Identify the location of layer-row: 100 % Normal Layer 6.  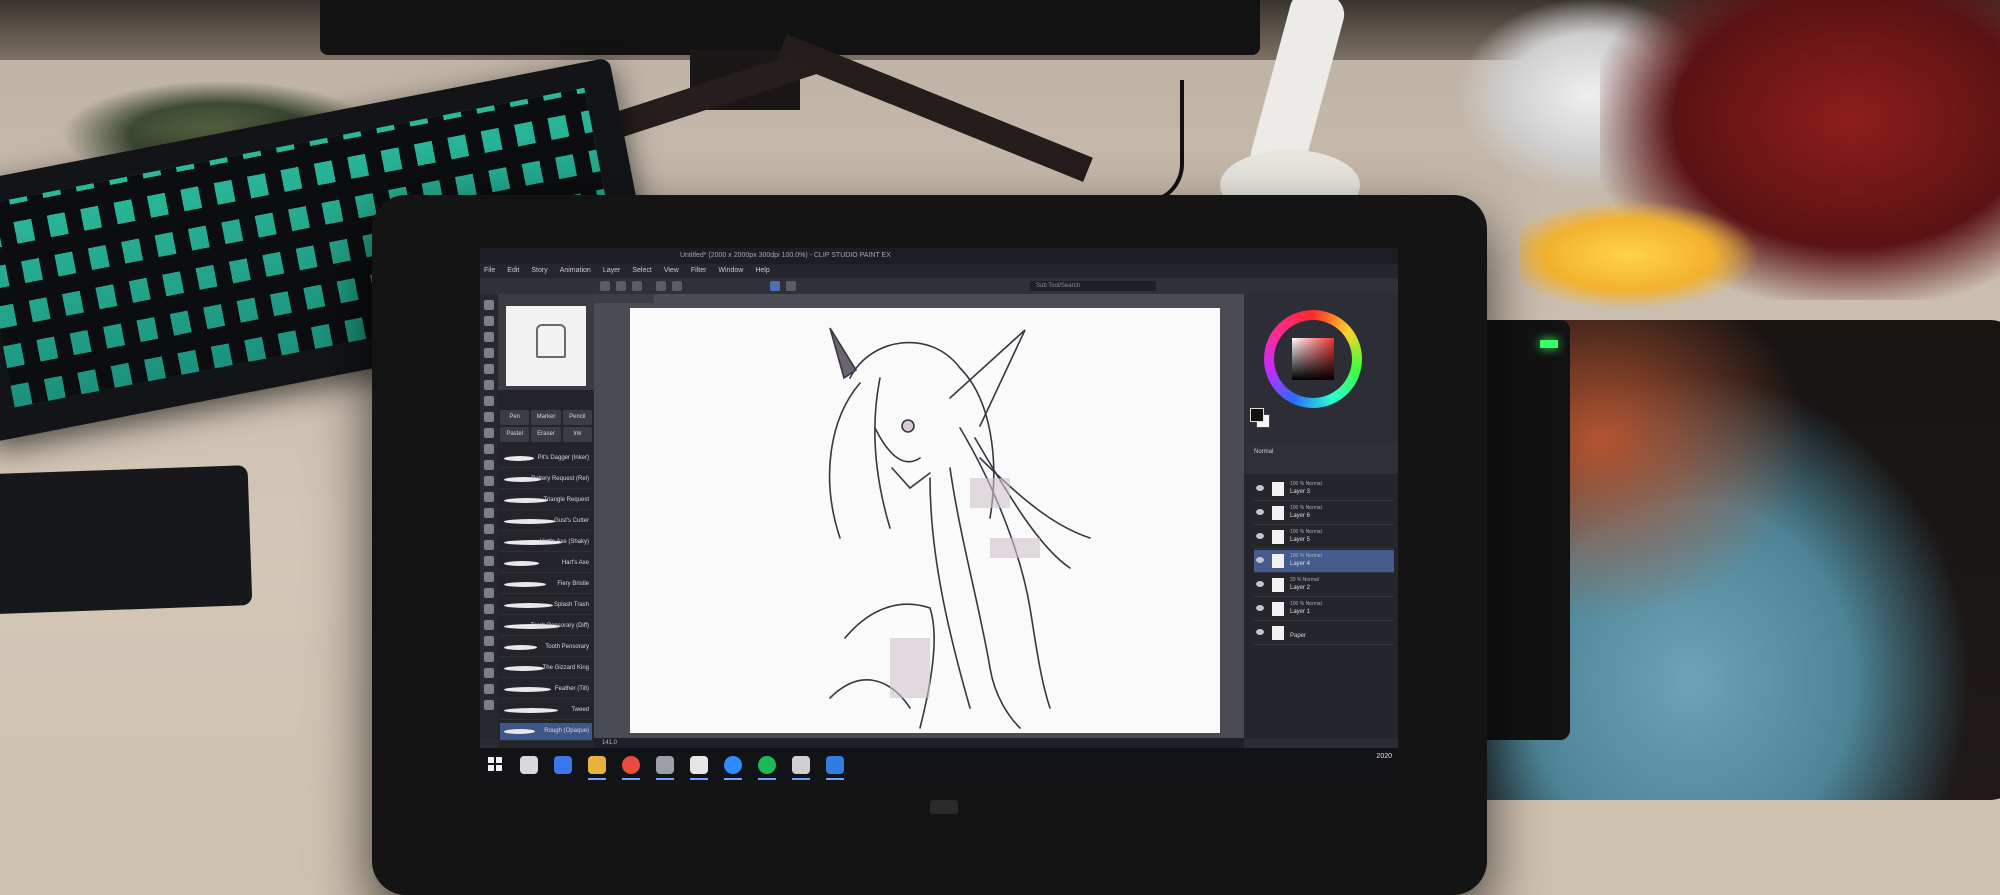
(1324, 513).